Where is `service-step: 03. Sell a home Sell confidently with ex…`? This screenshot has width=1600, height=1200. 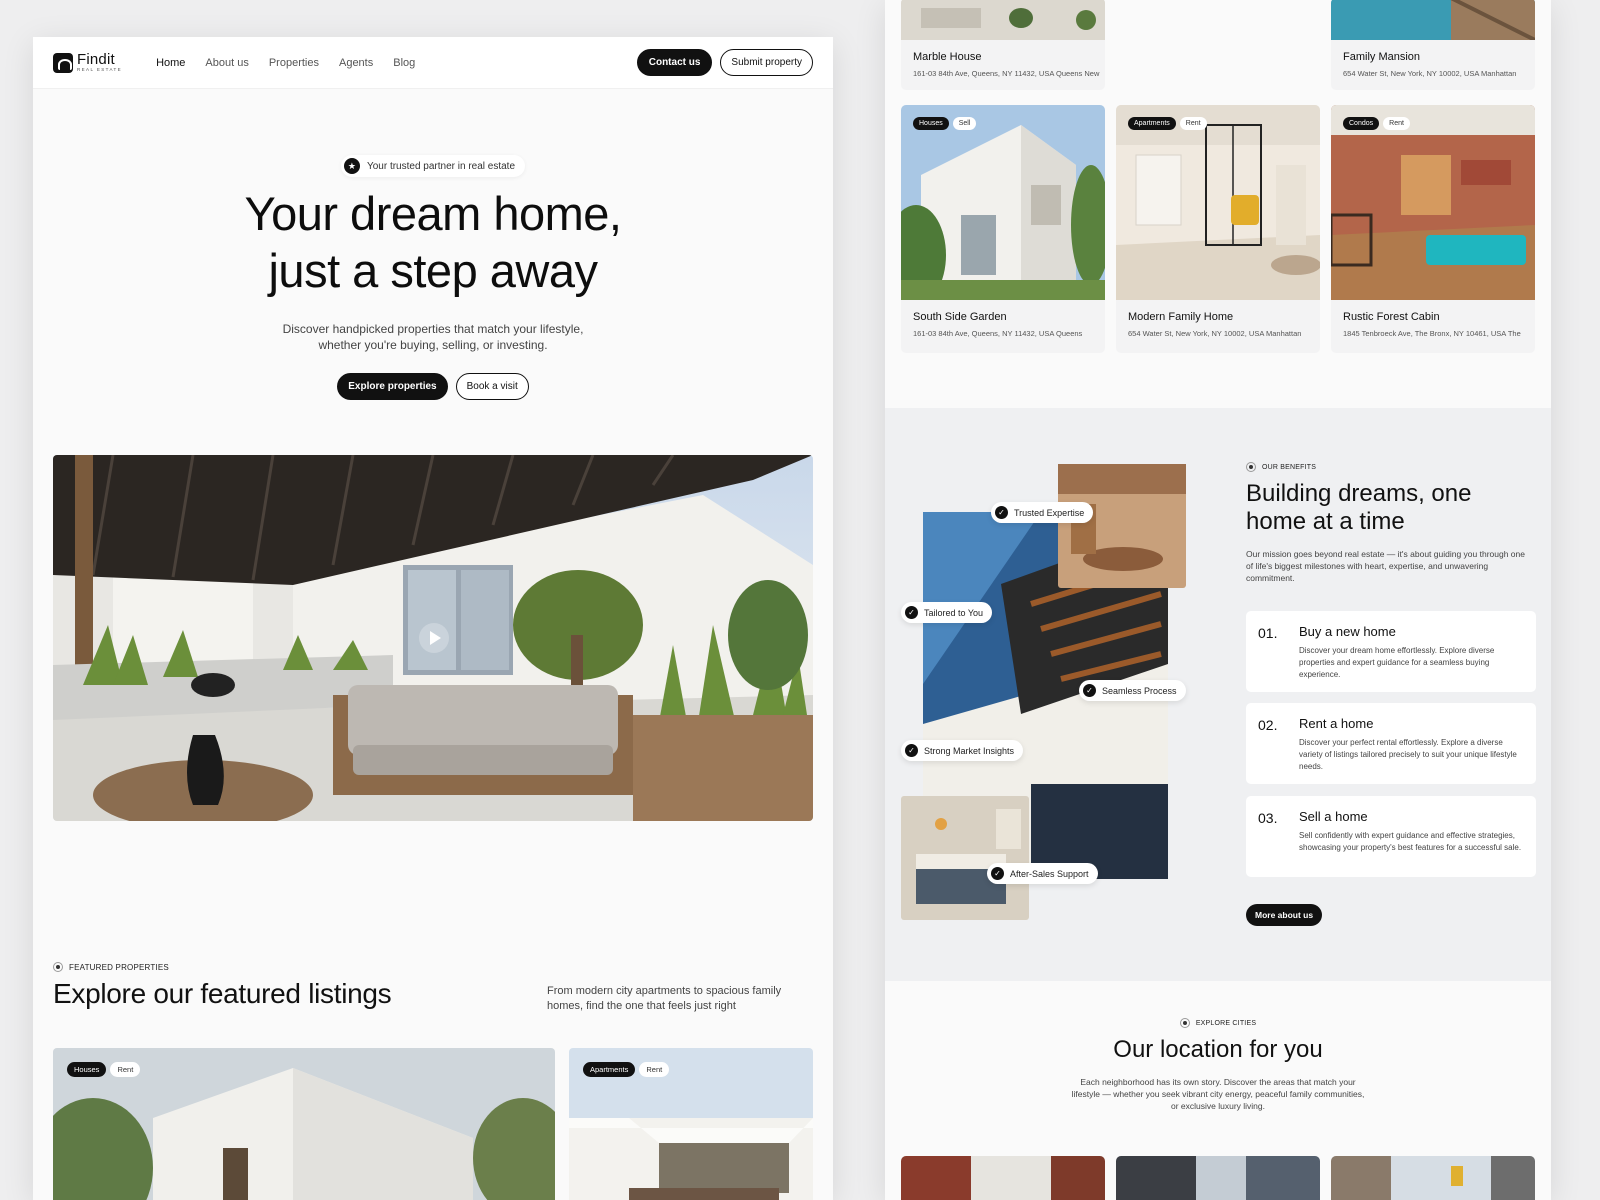 service-step: 03. Sell a home Sell confidently with ex… is located at coordinates (1391, 836).